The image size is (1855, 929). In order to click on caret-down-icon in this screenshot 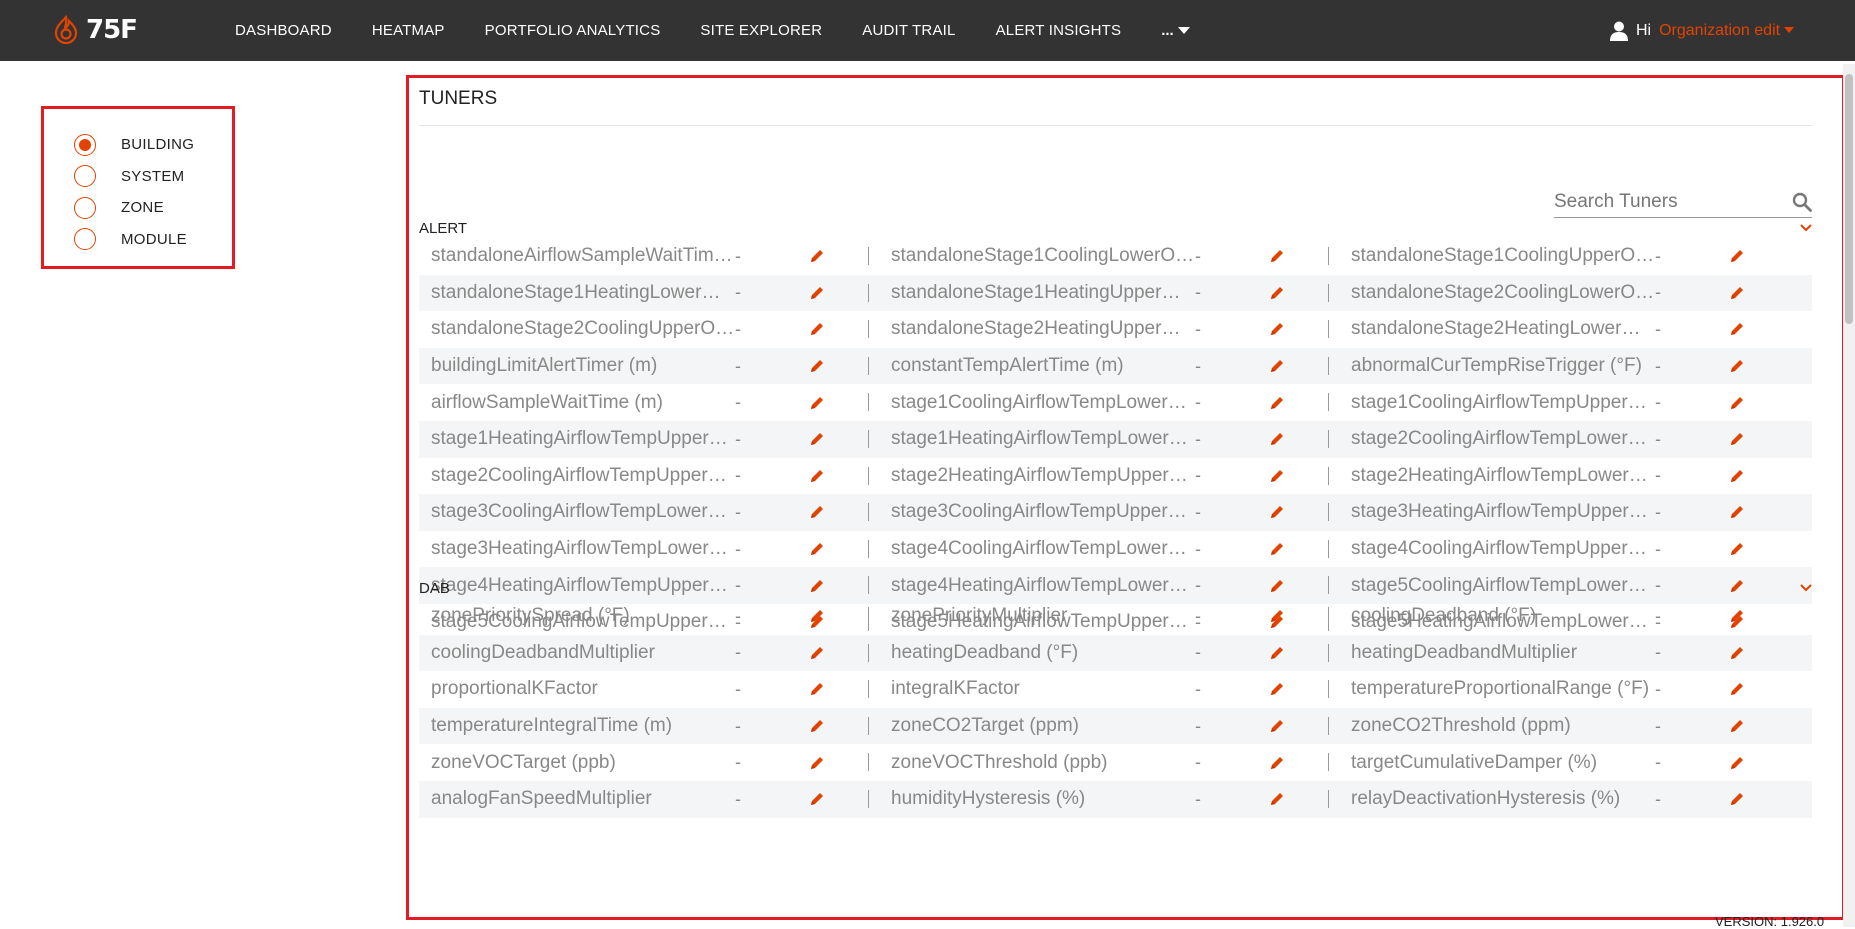, I will do `click(1183, 30)`.